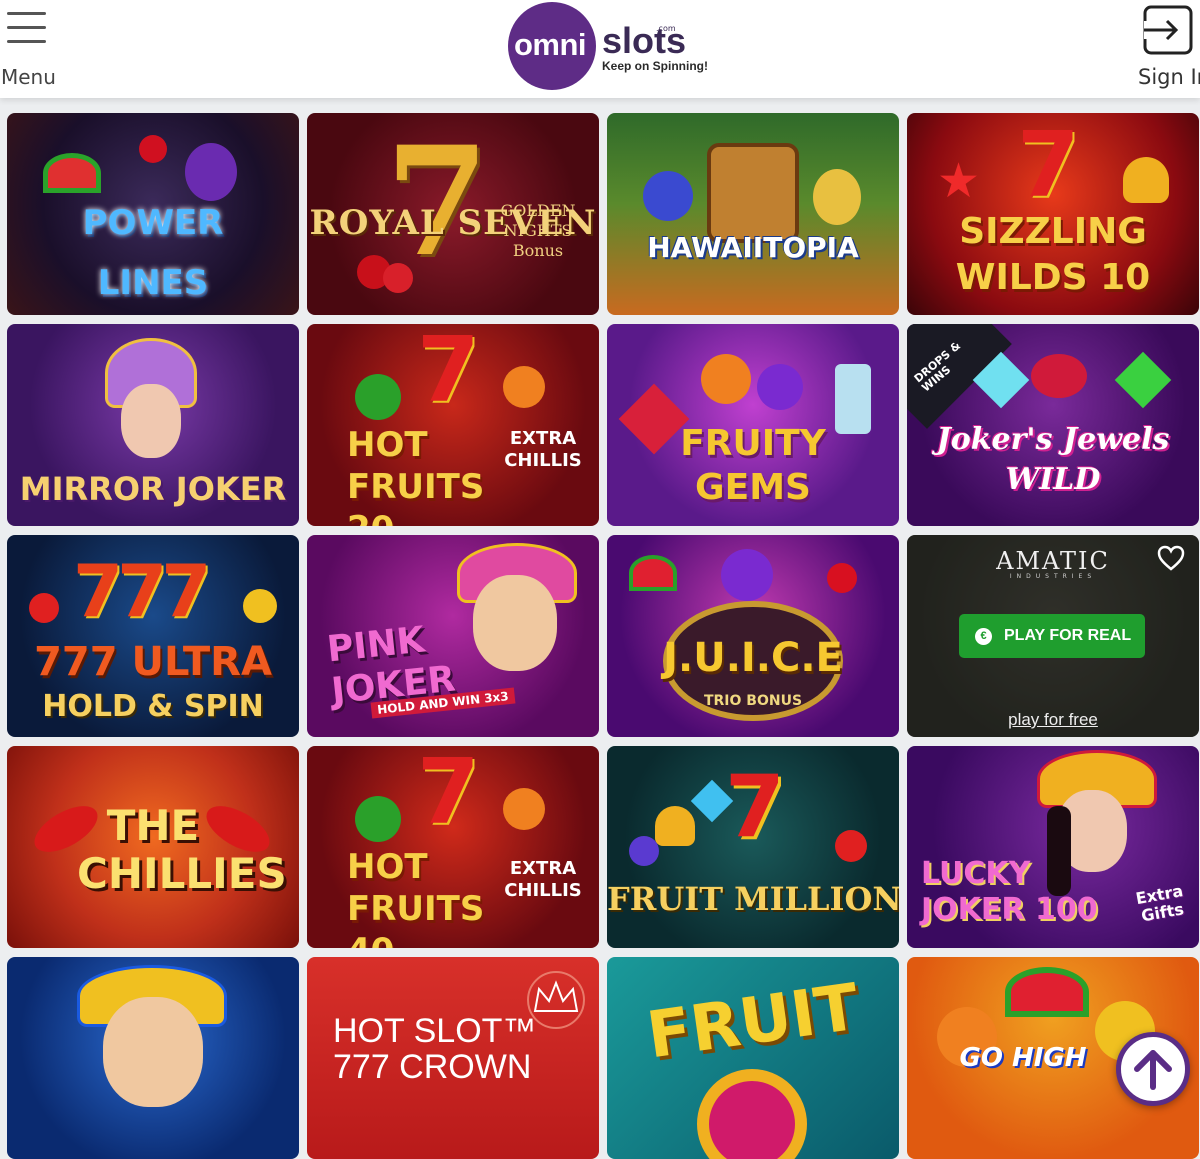 Image resolution: width=1200 pixels, height=1159 pixels. I want to click on play-for-real-button: € PLAY FOR REAL, so click(1052, 636).